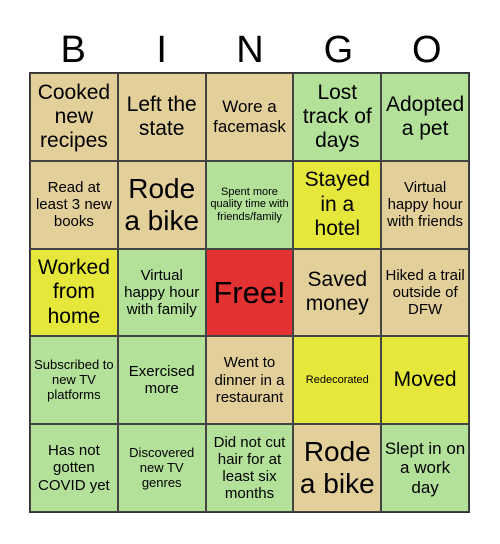  What do you see at coordinates (74, 204) in the screenshot?
I see `bingo-cell: Read at least 3 new books` at bounding box center [74, 204].